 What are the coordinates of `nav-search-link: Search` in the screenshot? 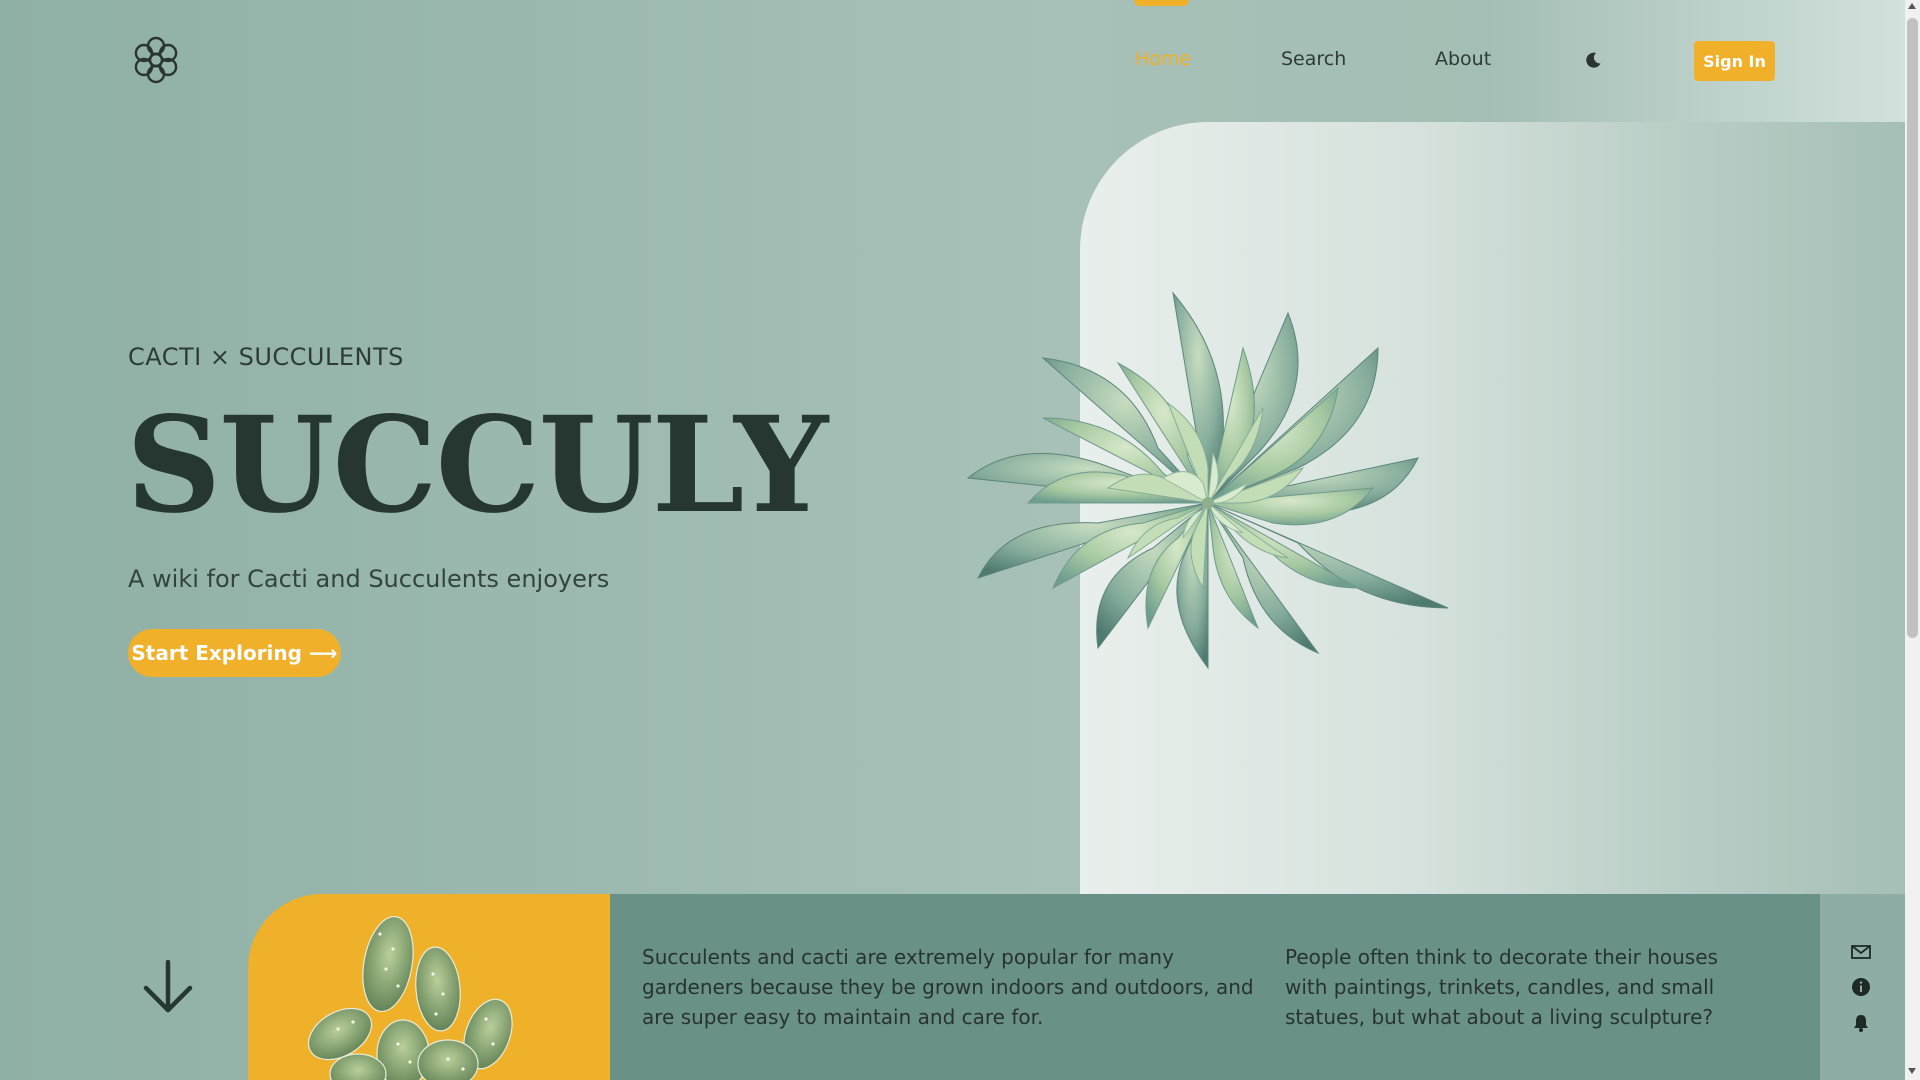 It's located at (1313, 59).